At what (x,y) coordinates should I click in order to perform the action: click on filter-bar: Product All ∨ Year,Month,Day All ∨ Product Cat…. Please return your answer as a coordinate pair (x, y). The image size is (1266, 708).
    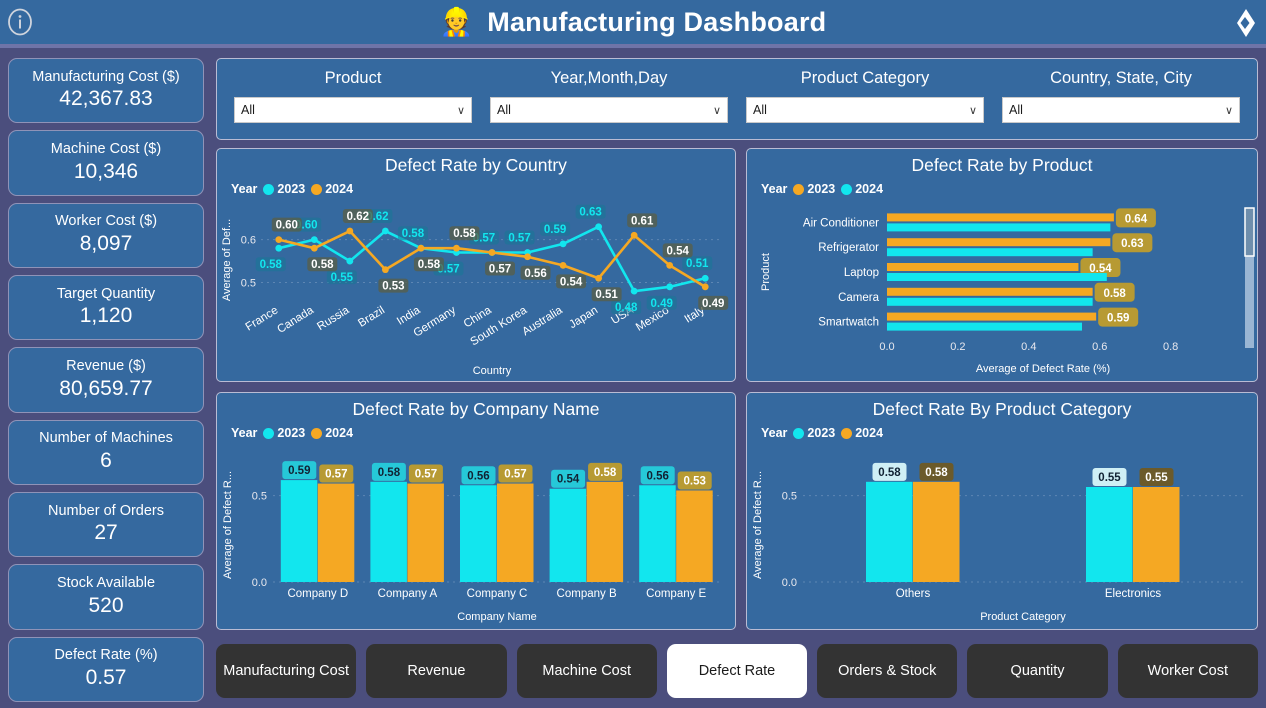
    Looking at the image, I should click on (737, 99).